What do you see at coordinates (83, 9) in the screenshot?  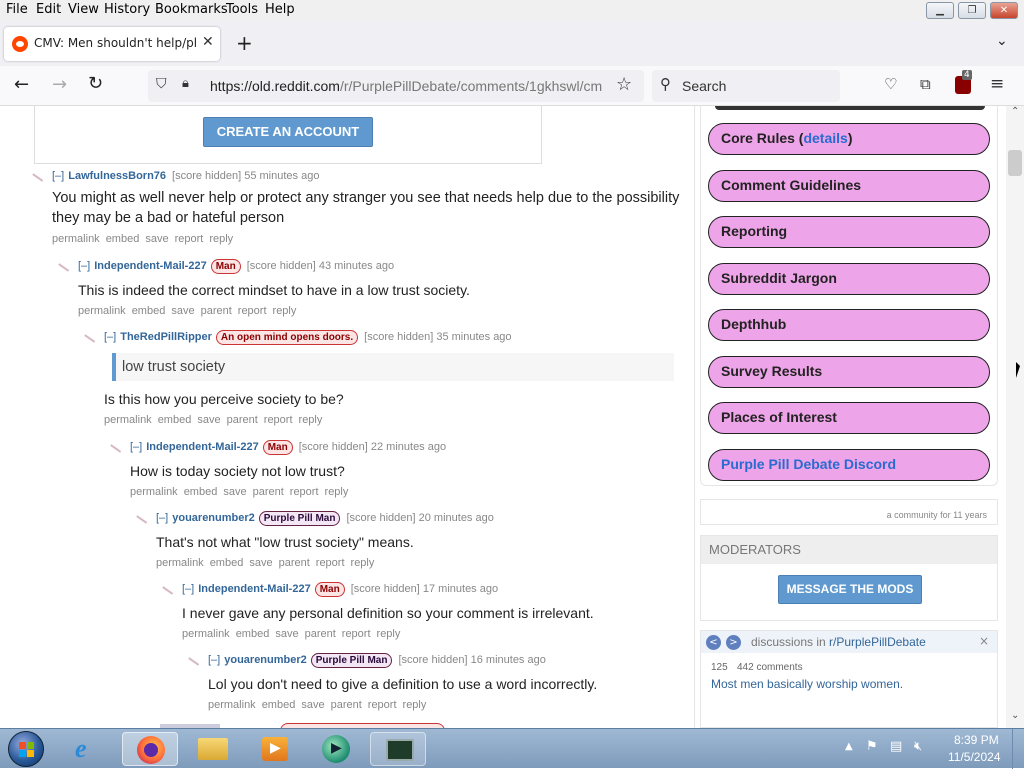 I see `menu-view: View` at bounding box center [83, 9].